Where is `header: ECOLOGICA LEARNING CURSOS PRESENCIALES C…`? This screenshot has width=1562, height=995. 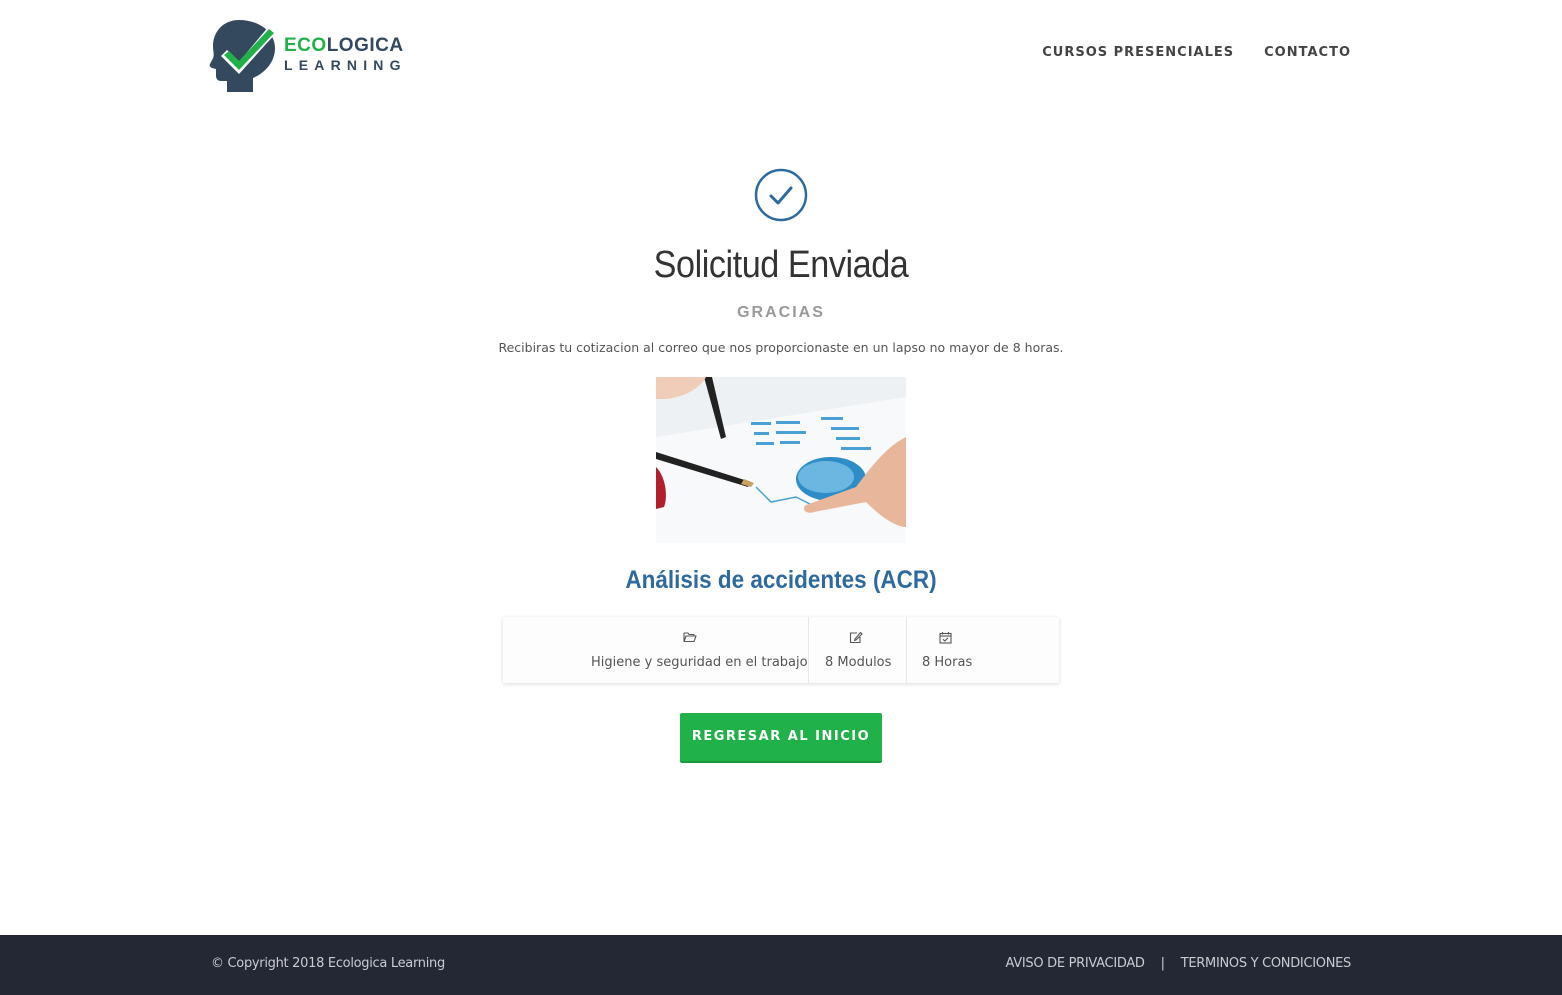 header: ECOLOGICA LEARNING CURSOS PRESENCIALES C… is located at coordinates (781, 55).